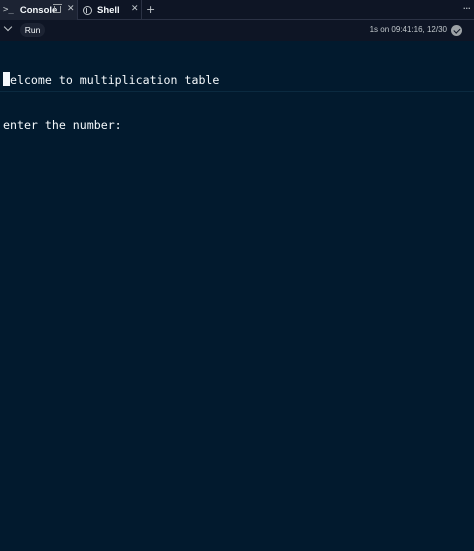 This screenshot has width=474, height=551. I want to click on add-tab-icon: +, so click(150, 9).